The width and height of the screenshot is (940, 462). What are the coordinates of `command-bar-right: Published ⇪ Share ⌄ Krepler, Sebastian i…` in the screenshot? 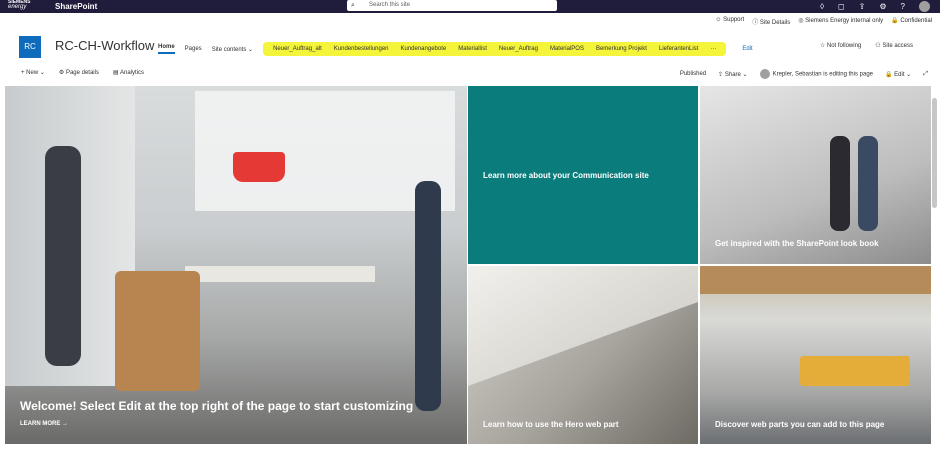 It's located at (804, 74).